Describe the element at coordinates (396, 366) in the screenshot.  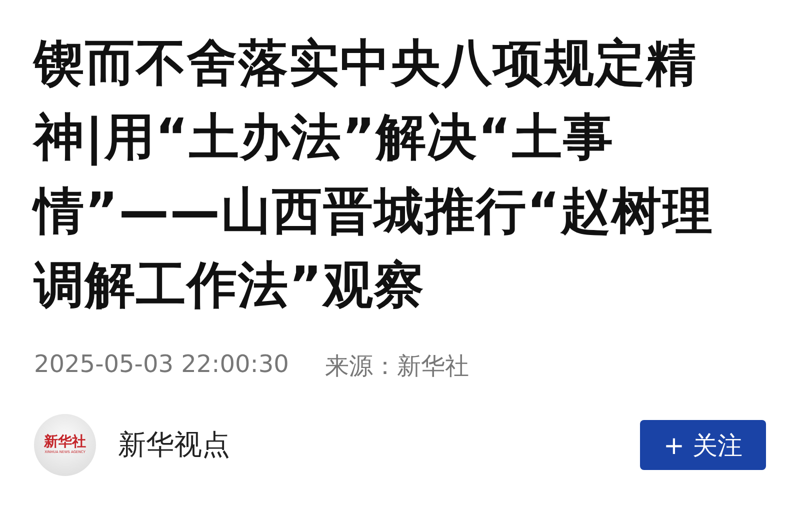
I see `news-source: 来源：新华社` at that location.